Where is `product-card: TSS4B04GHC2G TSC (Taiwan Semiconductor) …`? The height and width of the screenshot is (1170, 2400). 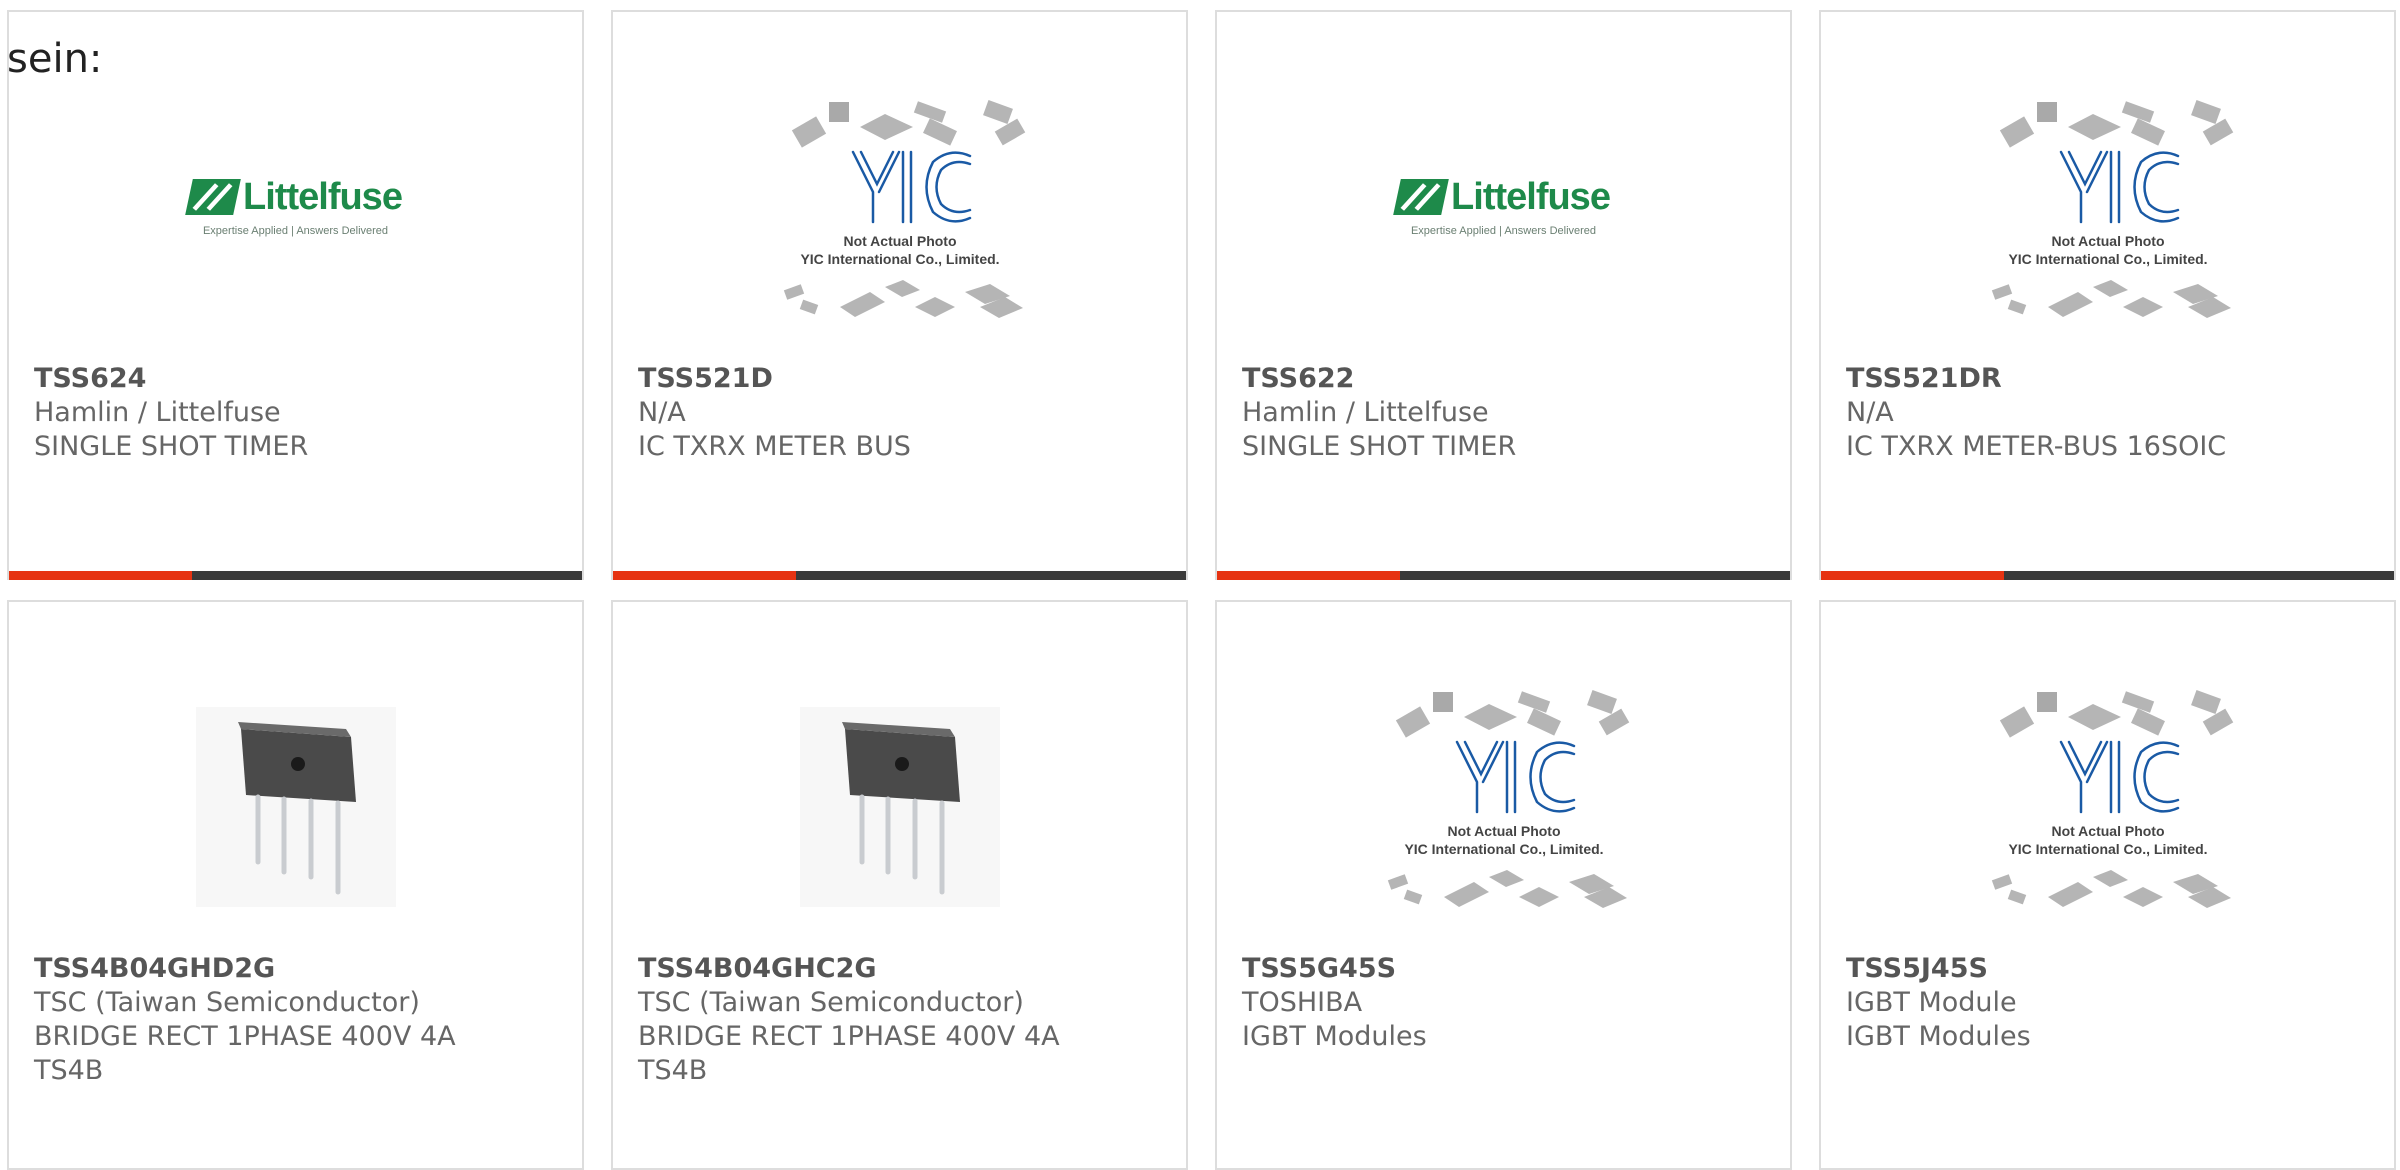 product-card: TSS4B04GHC2G TSC (Taiwan Semiconductor) … is located at coordinates (899, 885).